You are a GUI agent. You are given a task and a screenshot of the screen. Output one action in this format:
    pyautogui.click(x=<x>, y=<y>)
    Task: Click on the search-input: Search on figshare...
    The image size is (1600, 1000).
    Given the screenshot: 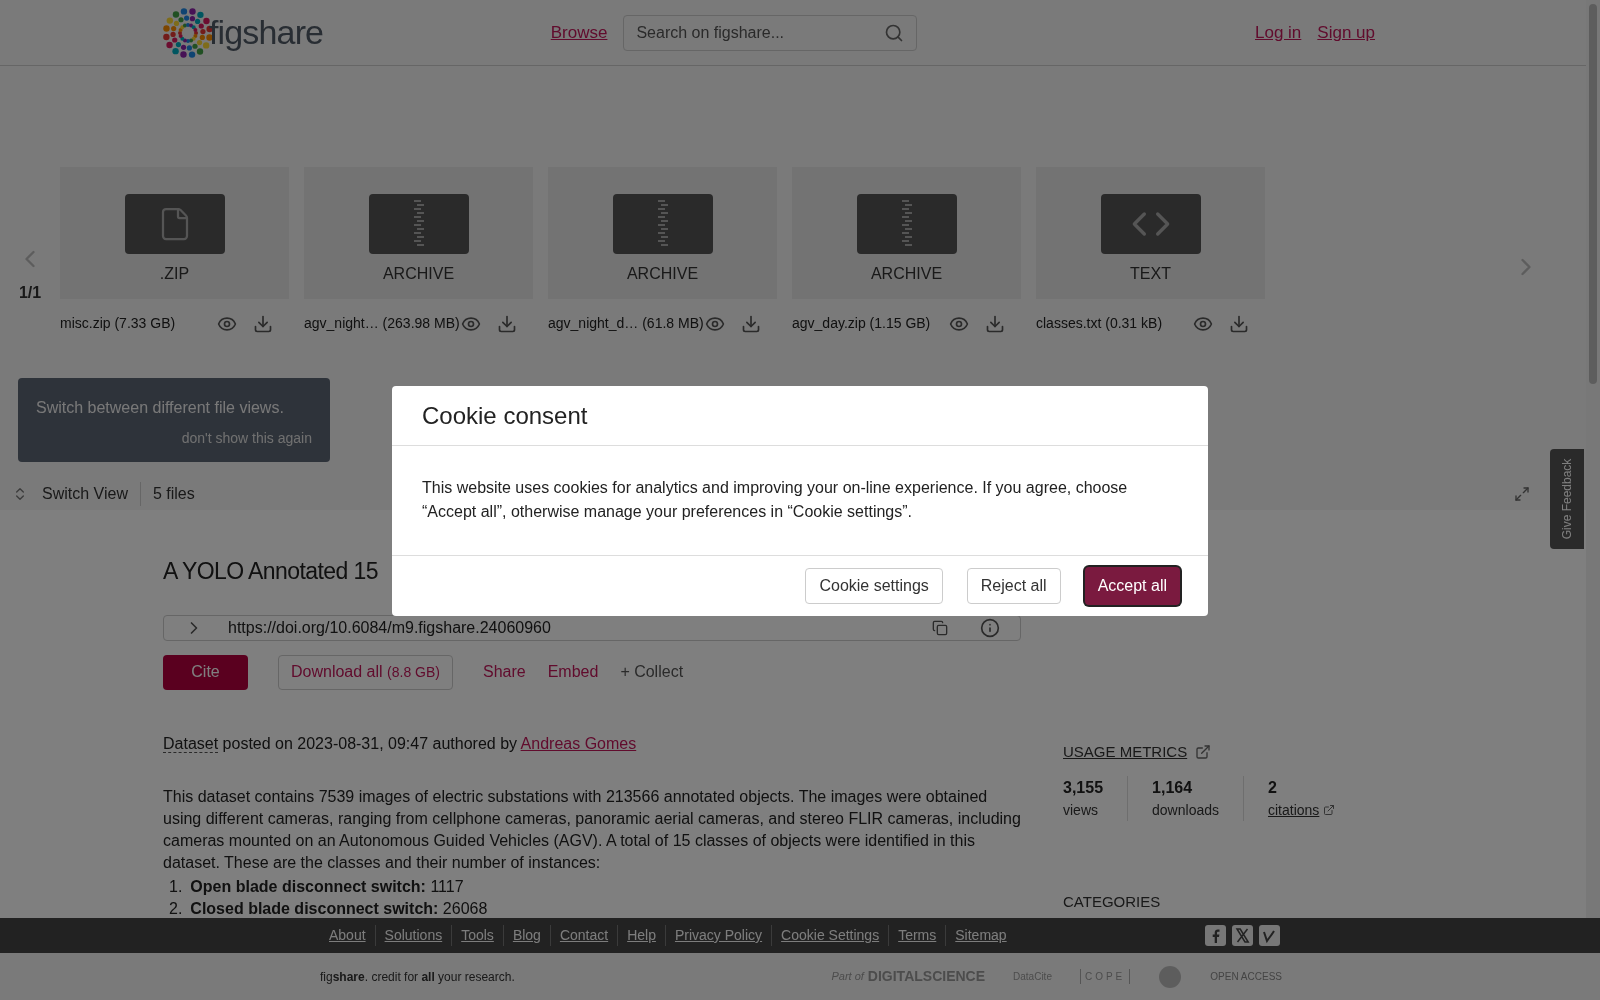 What is the action you would take?
    pyautogui.click(x=760, y=32)
    